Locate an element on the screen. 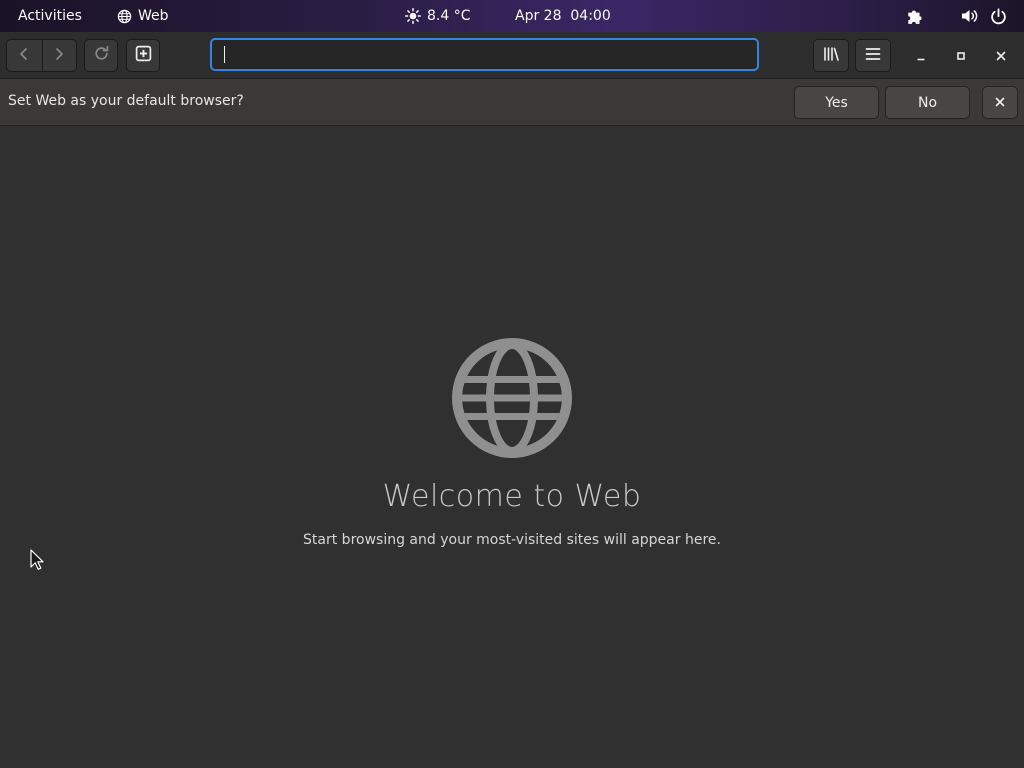  reload-button is located at coordinates (101, 55).